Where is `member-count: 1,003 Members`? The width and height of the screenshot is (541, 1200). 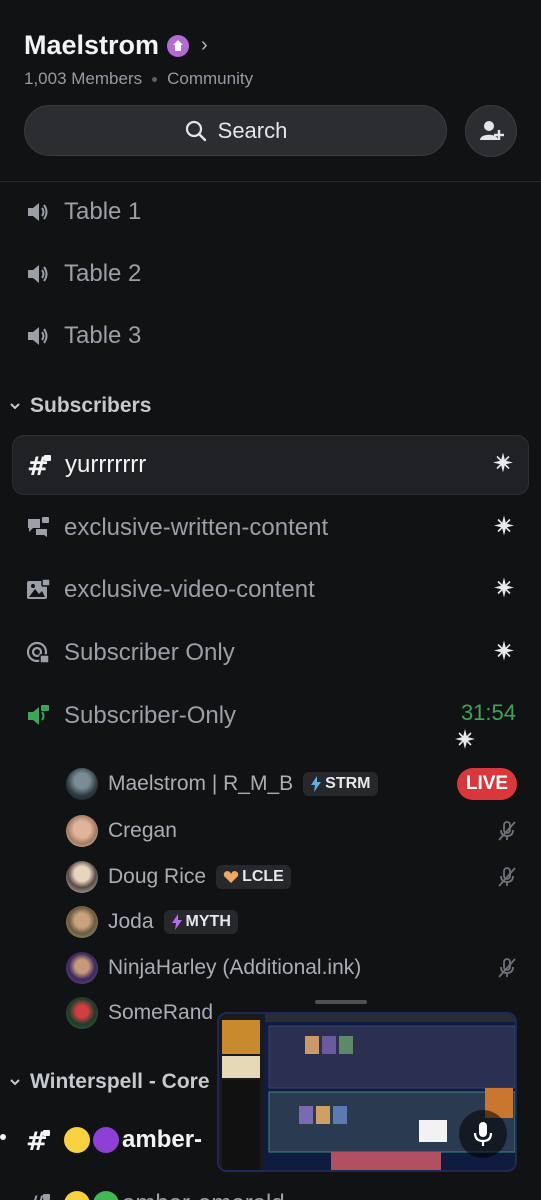
member-count: 1,003 Members is located at coordinates (83, 78).